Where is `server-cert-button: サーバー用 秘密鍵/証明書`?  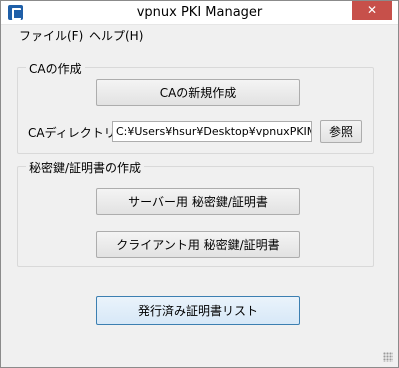
server-cert-button: サーバー用 秘密鍵/証明書 is located at coordinates (198, 201).